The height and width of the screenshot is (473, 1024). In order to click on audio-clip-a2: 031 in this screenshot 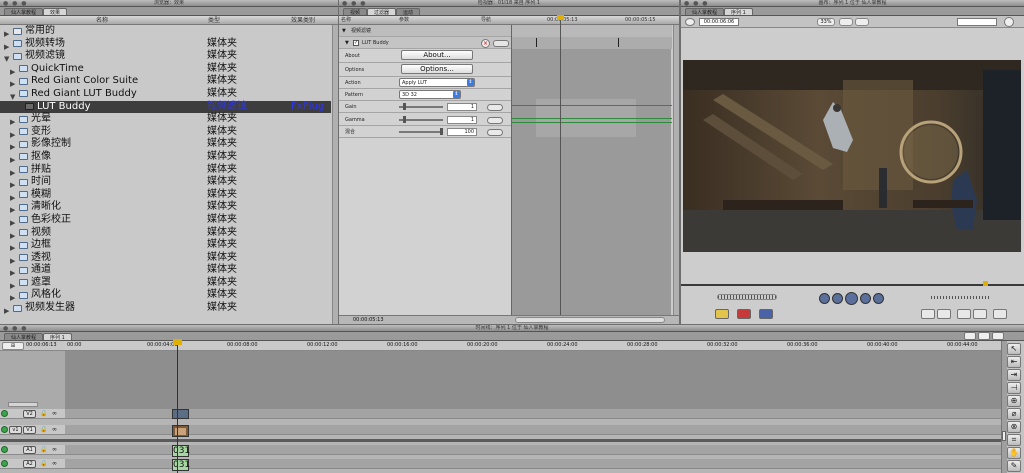, I will do `click(181, 465)`.